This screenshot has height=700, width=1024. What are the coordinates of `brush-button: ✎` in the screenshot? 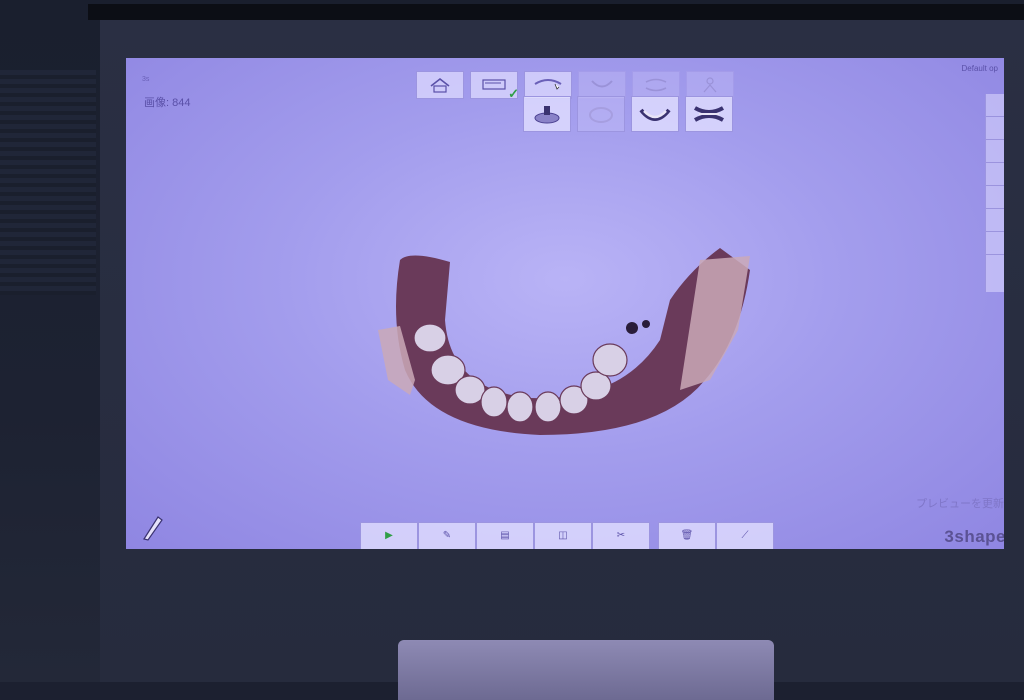 It's located at (447, 535).